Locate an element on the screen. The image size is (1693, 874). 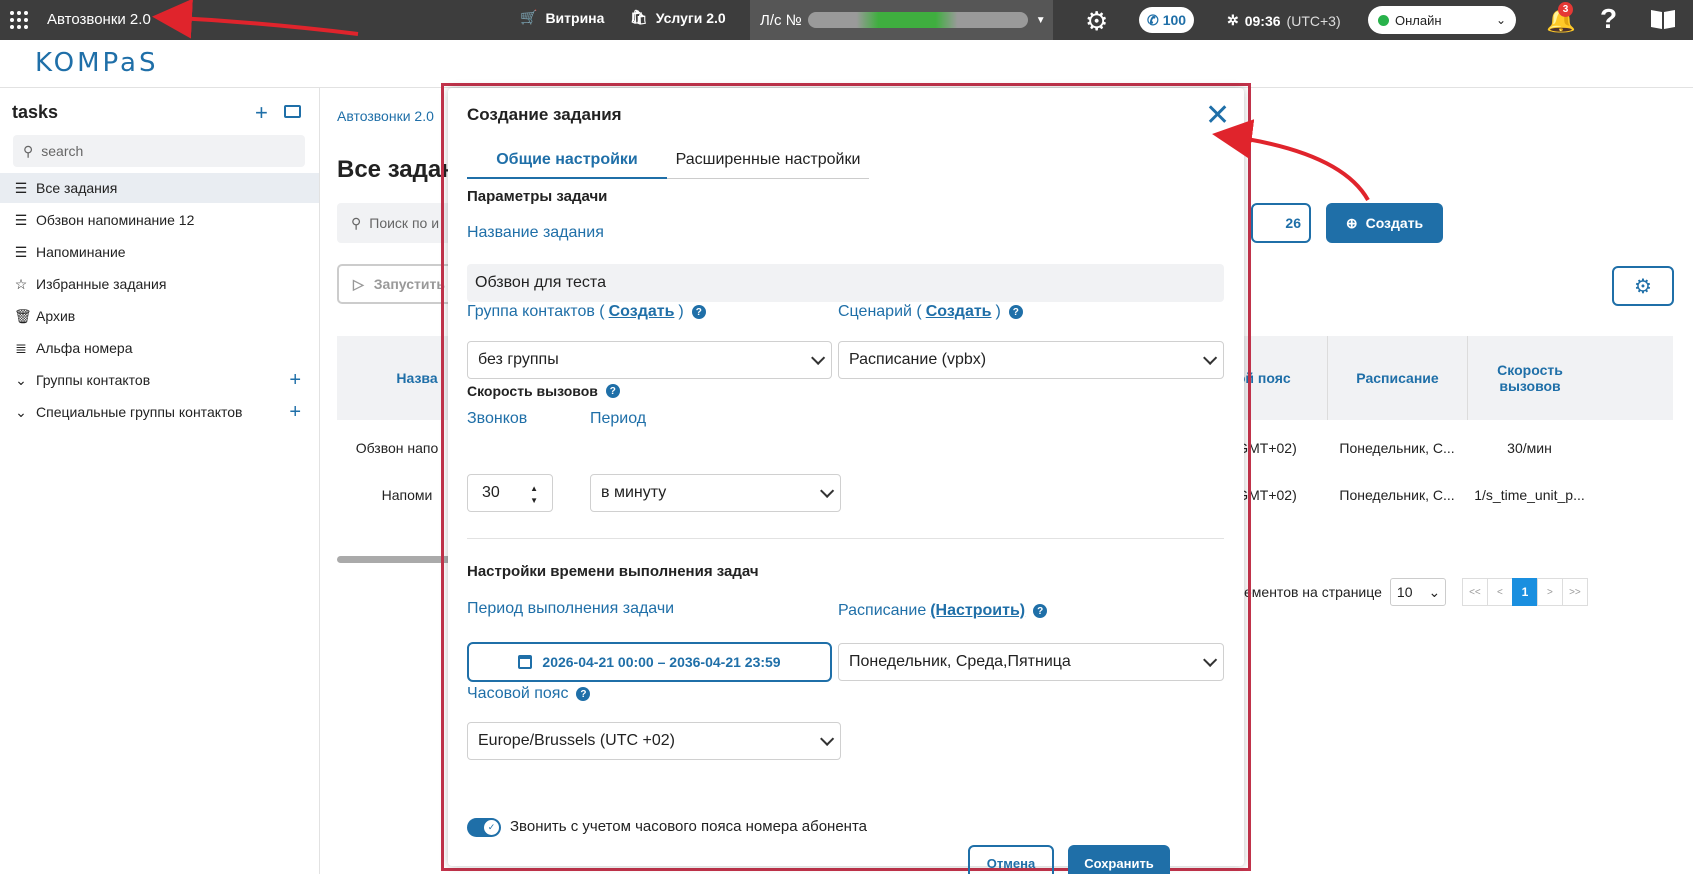
configure-schedule-link: (Настроить) is located at coordinates (977, 611).